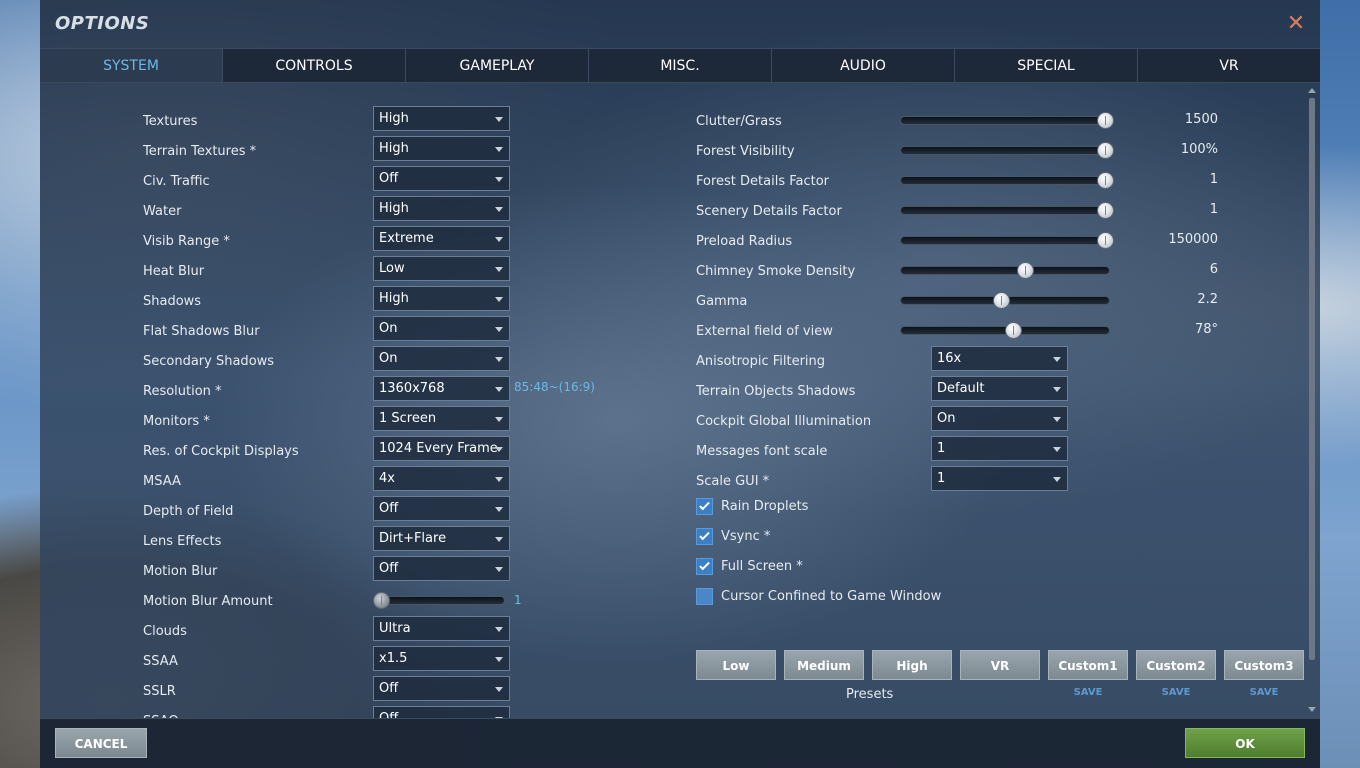 The width and height of the screenshot is (1360, 768). I want to click on scenery-details-factor-slider, so click(1005, 210).